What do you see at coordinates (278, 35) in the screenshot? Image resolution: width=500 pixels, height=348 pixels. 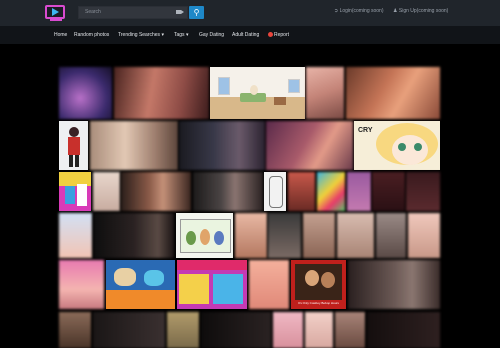 I see `nav-report: Report` at bounding box center [278, 35].